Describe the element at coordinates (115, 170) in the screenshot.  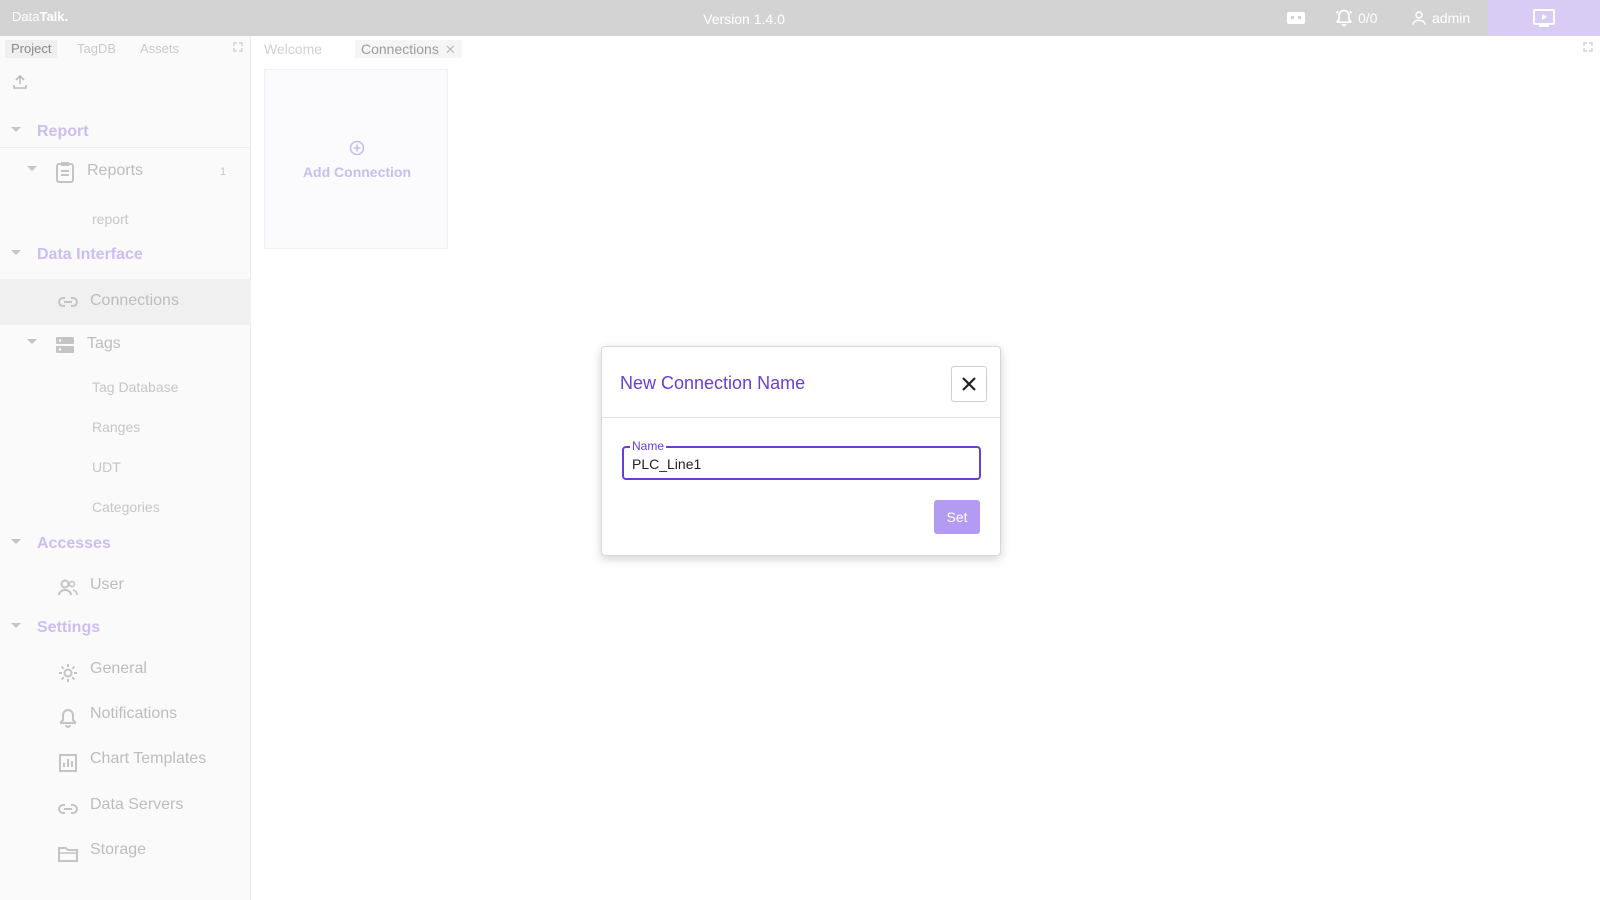
I see `item-label-reports: Reports` at that location.